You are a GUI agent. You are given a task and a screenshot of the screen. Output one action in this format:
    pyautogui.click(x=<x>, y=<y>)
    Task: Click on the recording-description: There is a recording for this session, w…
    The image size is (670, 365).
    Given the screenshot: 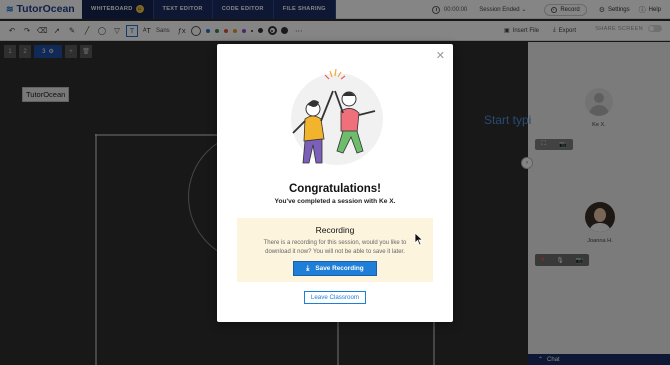 What is the action you would take?
    pyautogui.click(x=335, y=247)
    